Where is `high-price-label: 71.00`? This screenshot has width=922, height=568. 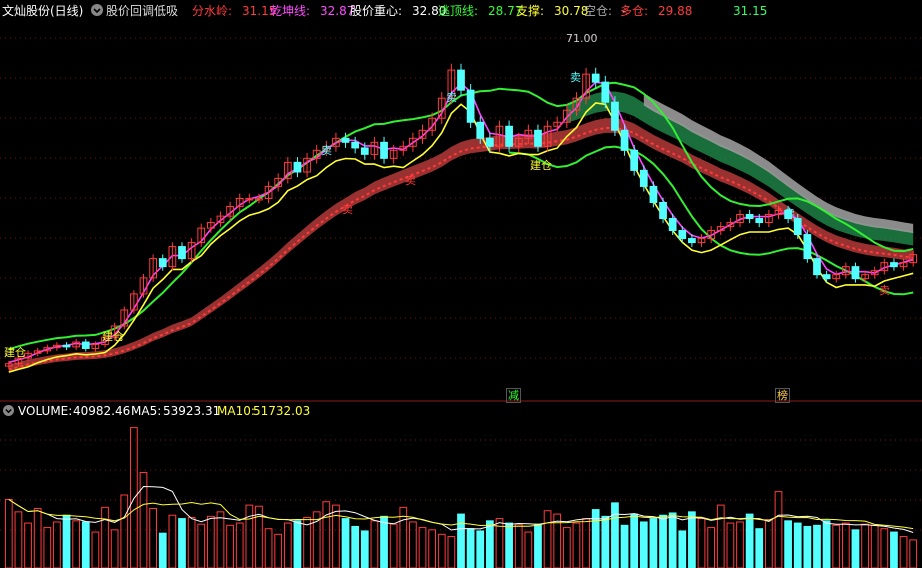
high-price-label: 71.00 is located at coordinates (582, 38).